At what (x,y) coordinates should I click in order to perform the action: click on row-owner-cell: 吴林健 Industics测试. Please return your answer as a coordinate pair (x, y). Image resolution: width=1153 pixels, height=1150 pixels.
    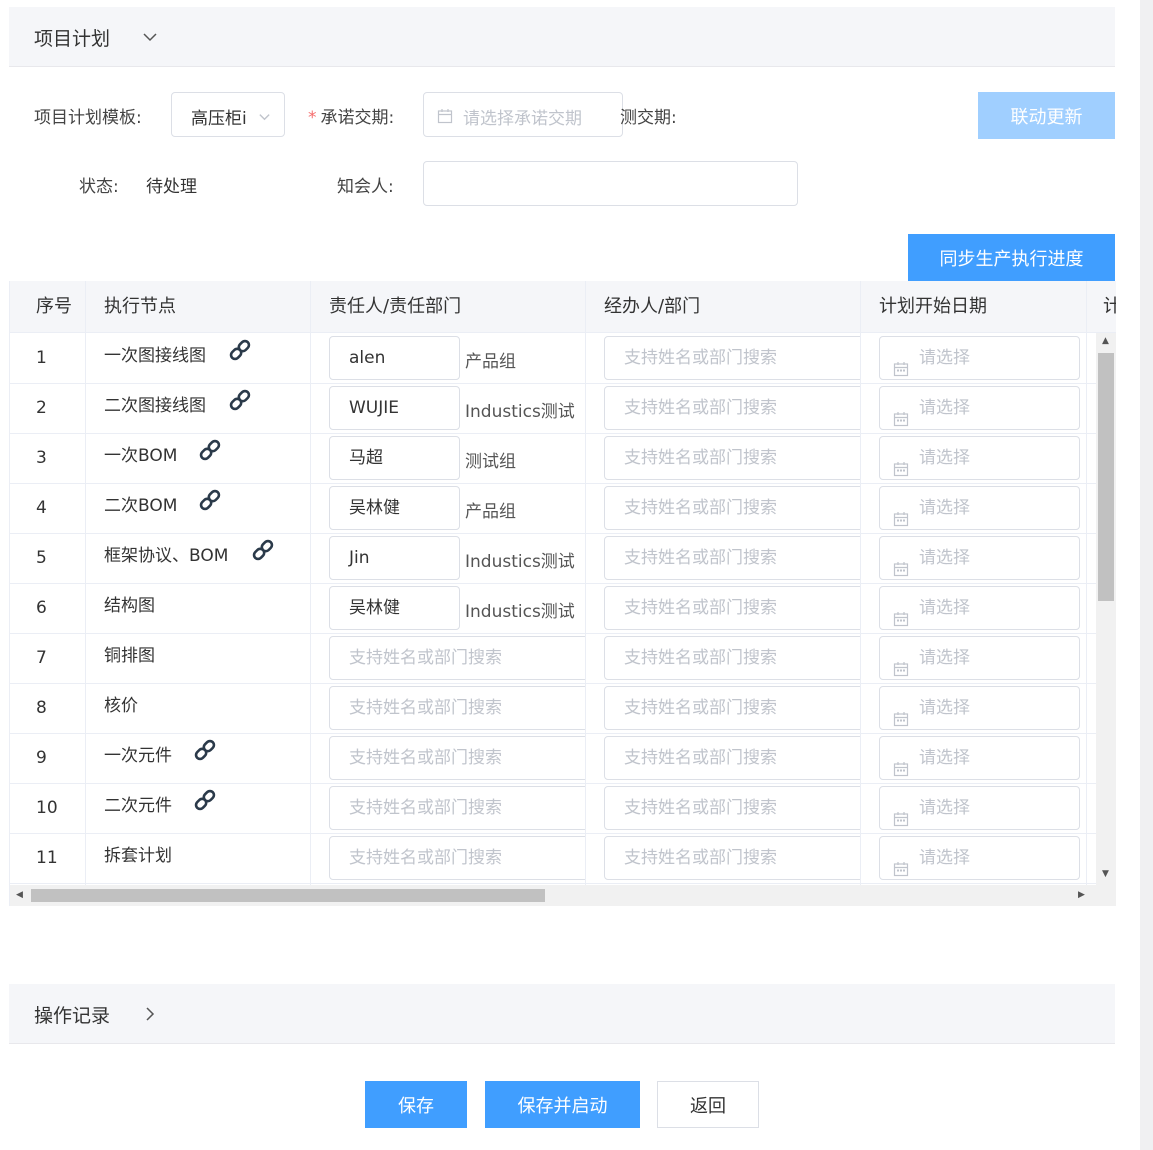
    Looking at the image, I should click on (448, 608).